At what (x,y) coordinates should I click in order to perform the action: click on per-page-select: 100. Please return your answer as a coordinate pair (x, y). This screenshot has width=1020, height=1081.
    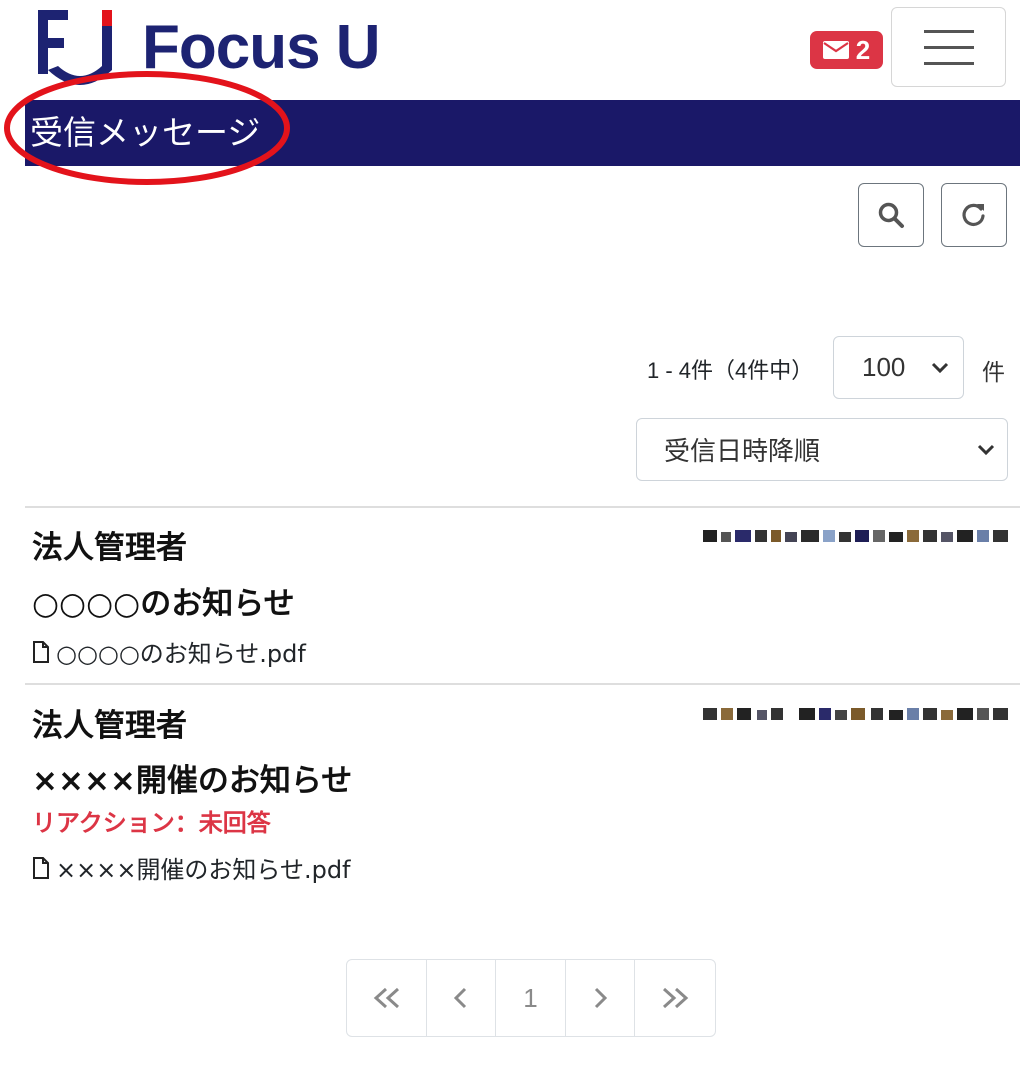
    Looking at the image, I should click on (898, 367).